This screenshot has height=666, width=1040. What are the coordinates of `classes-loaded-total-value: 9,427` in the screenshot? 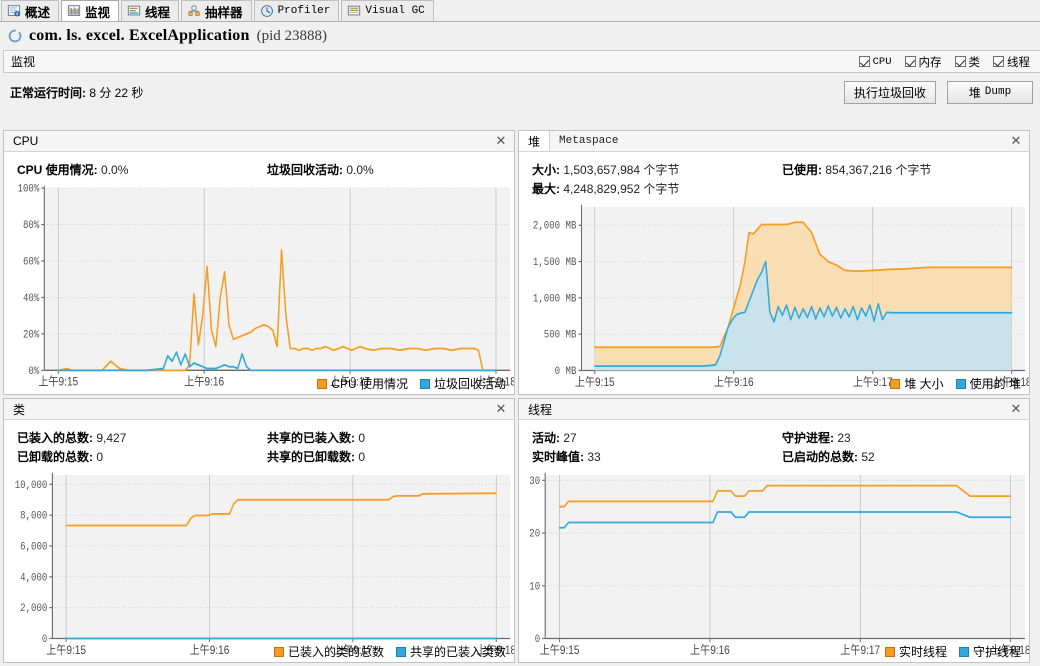 It's located at (111, 438).